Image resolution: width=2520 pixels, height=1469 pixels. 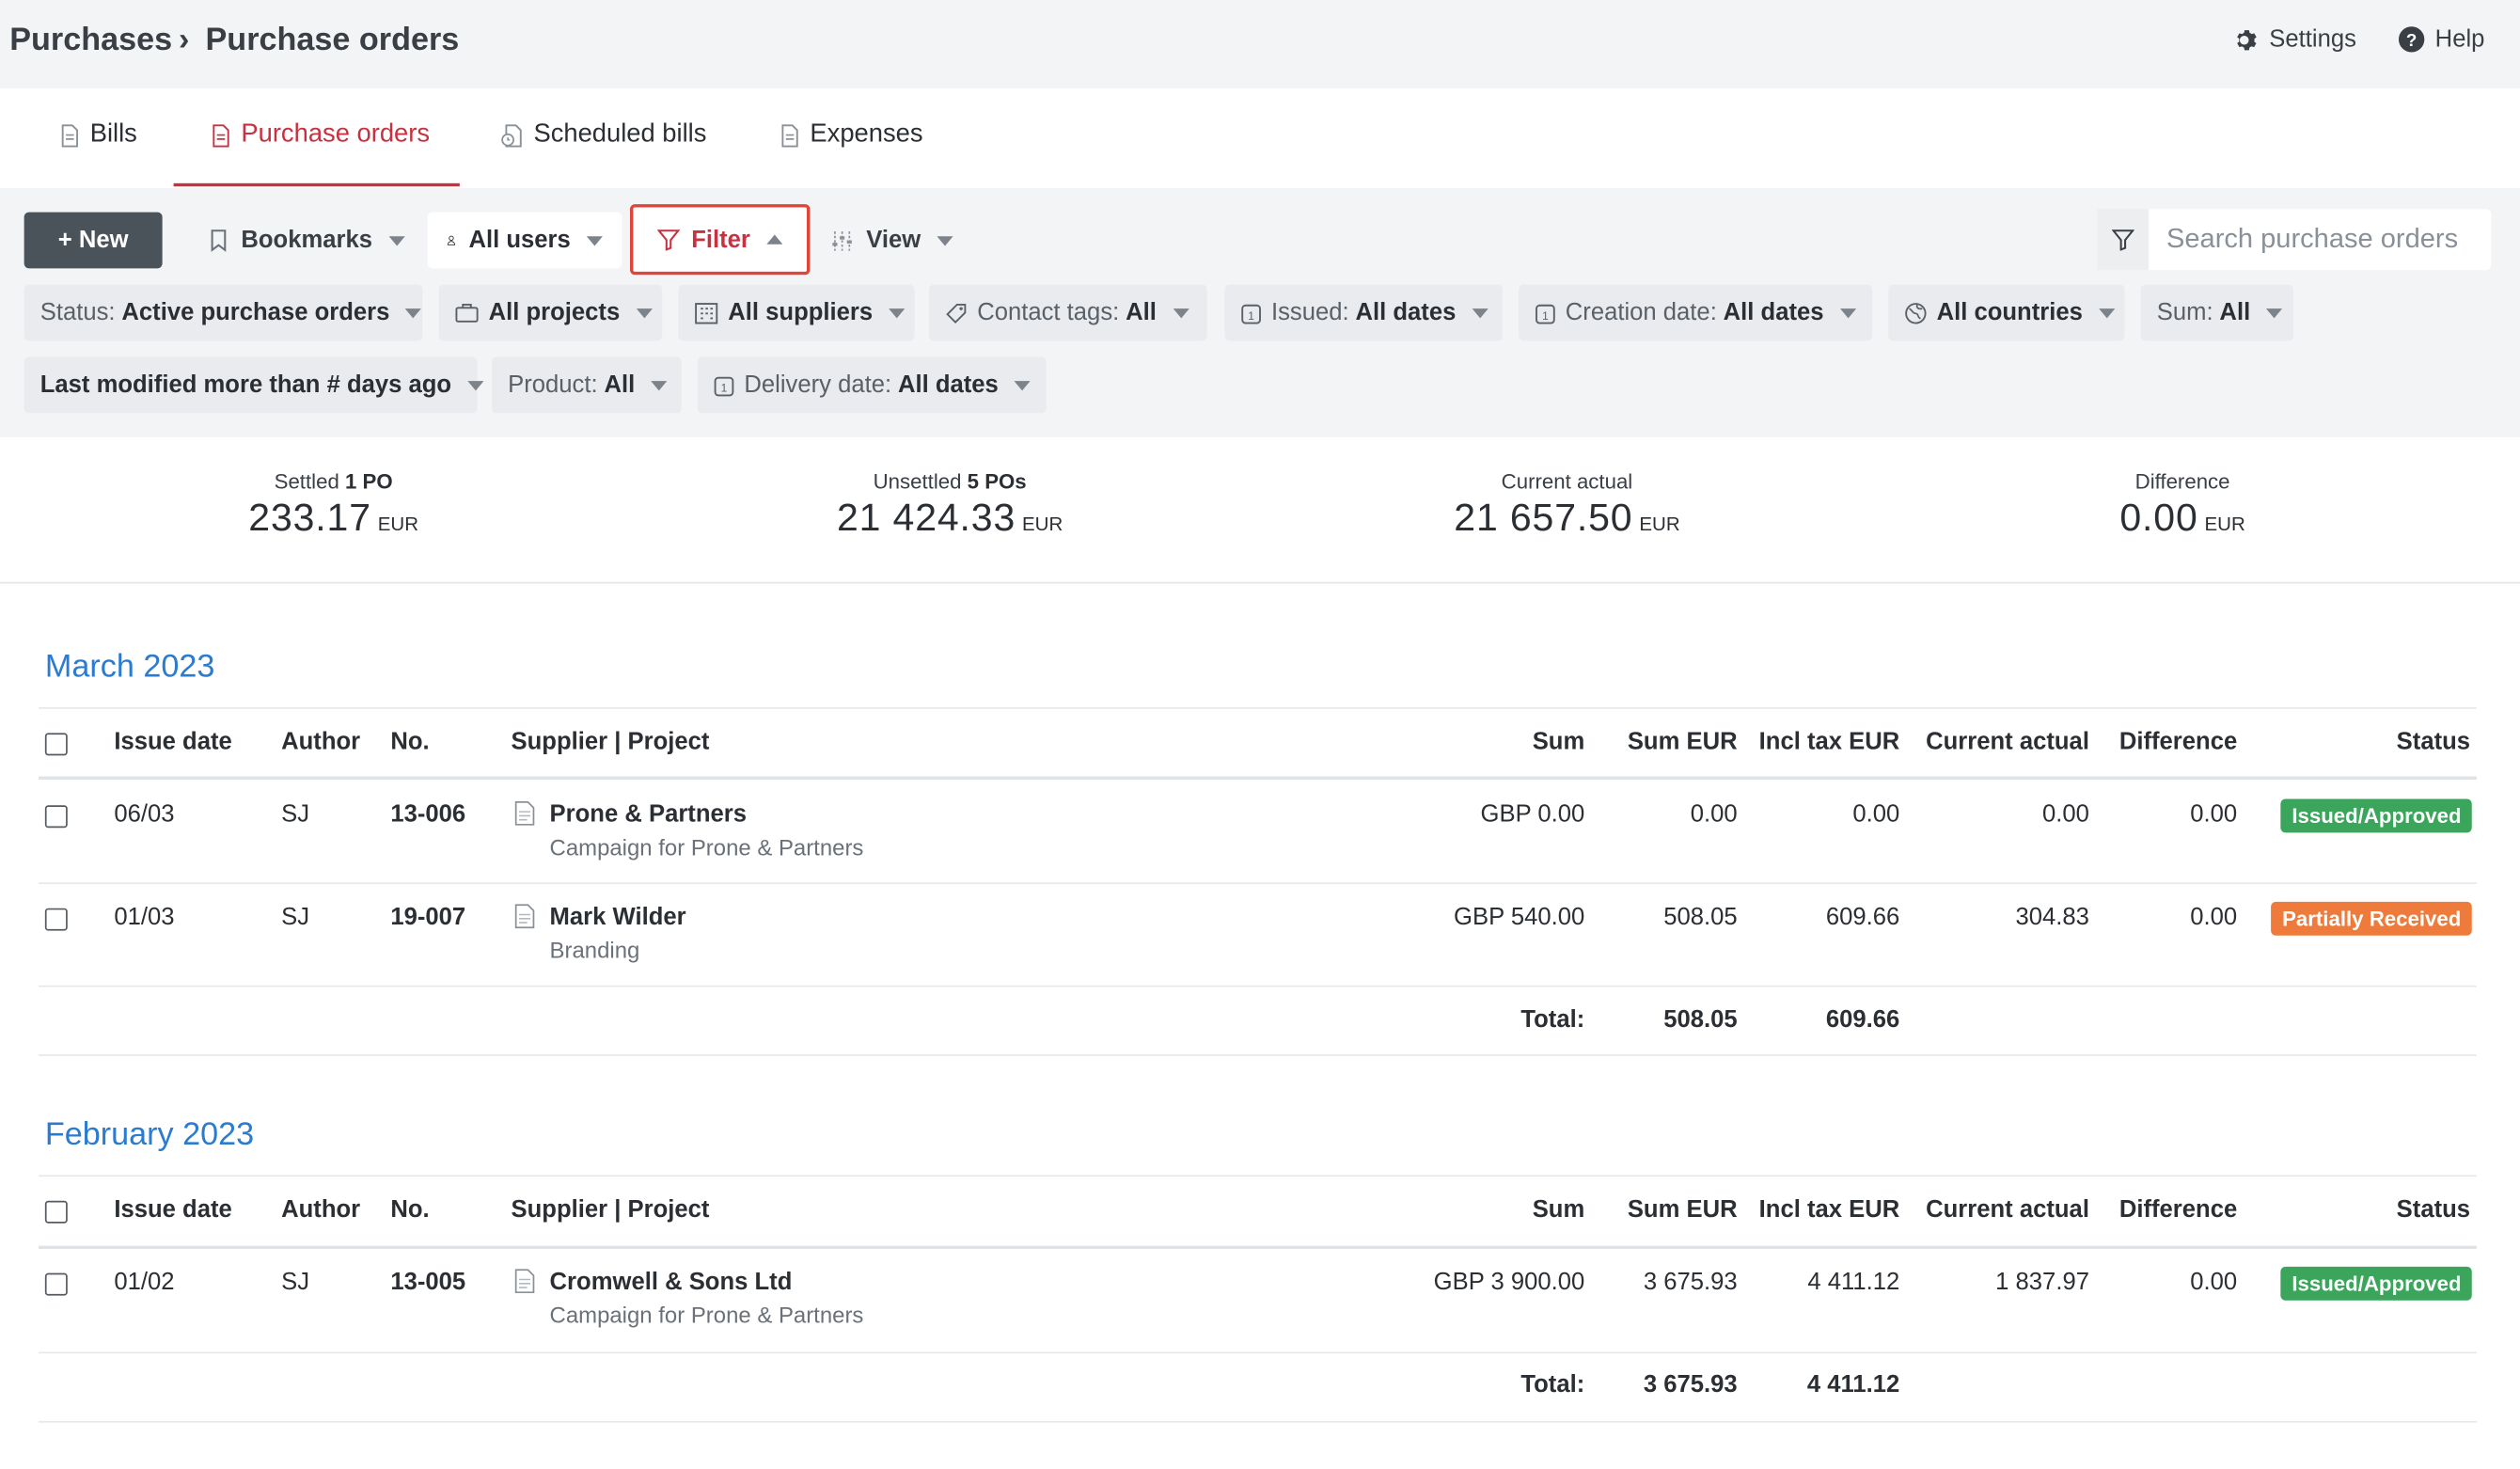 What do you see at coordinates (1141, 312) in the screenshot?
I see `chip-value: All` at bounding box center [1141, 312].